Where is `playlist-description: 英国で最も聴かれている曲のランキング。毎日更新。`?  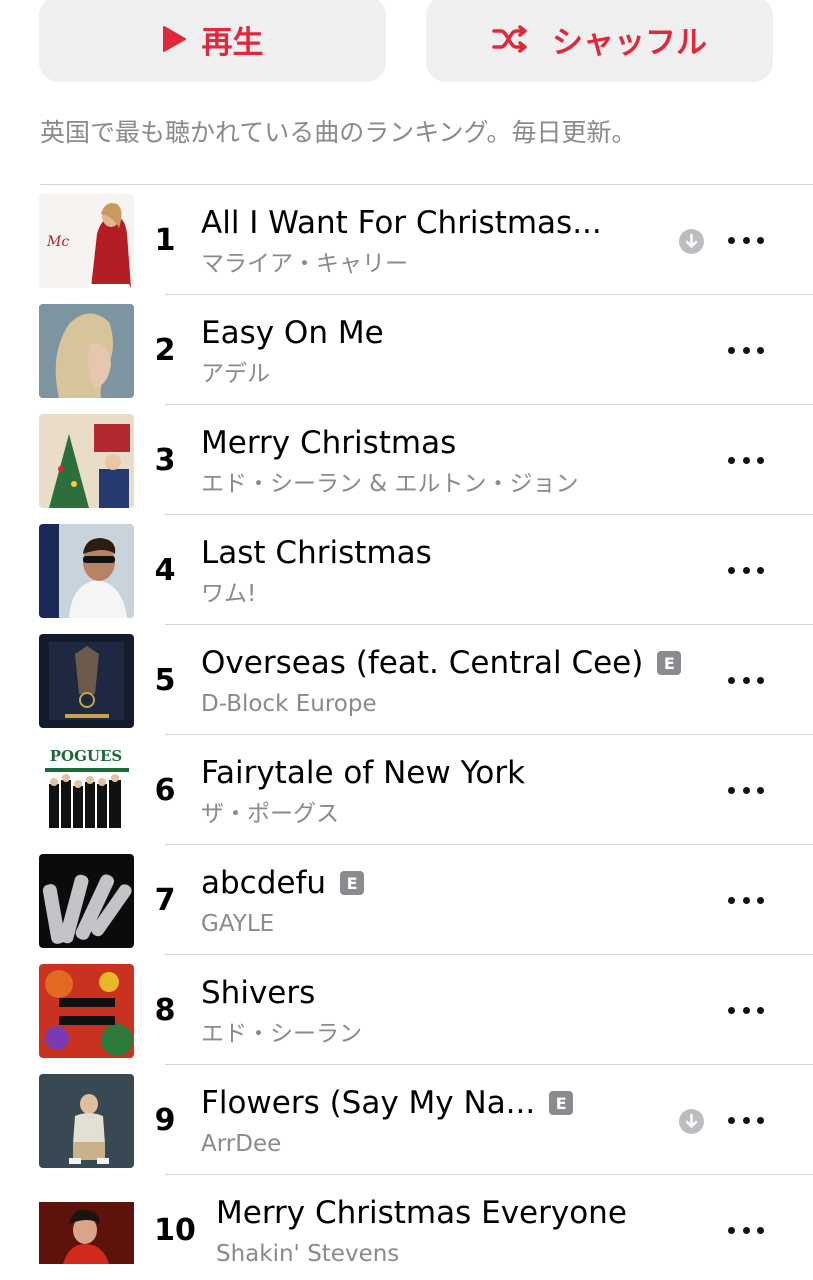 playlist-description: 英国で最も聴かれている曲のランキング。毎日更新。 is located at coordinates (338, 132).